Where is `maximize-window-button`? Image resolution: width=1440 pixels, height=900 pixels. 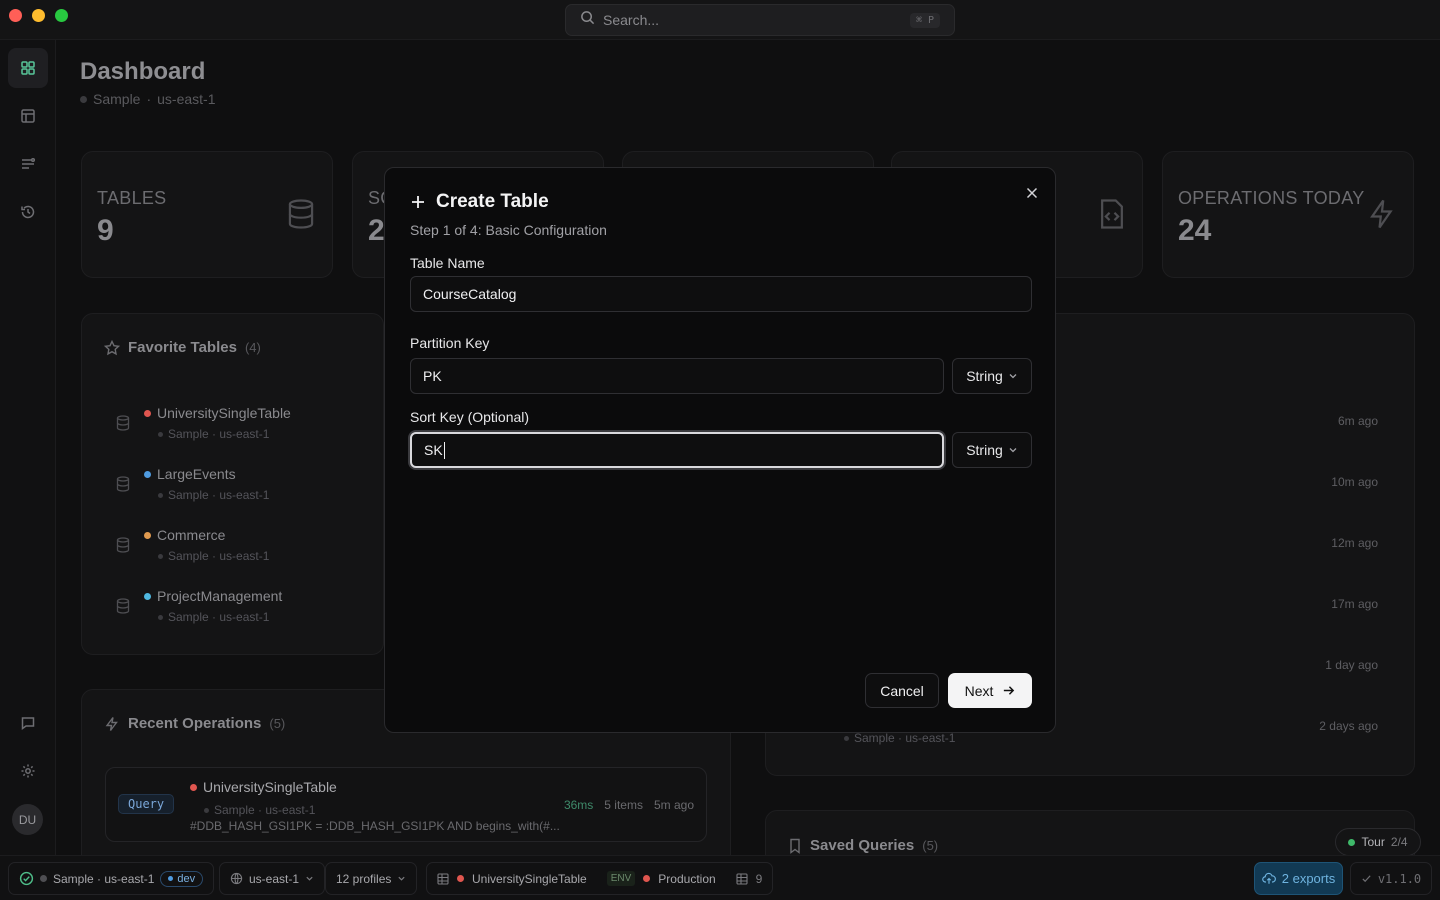 maximize-window-button is located at coordinates (61, 15).